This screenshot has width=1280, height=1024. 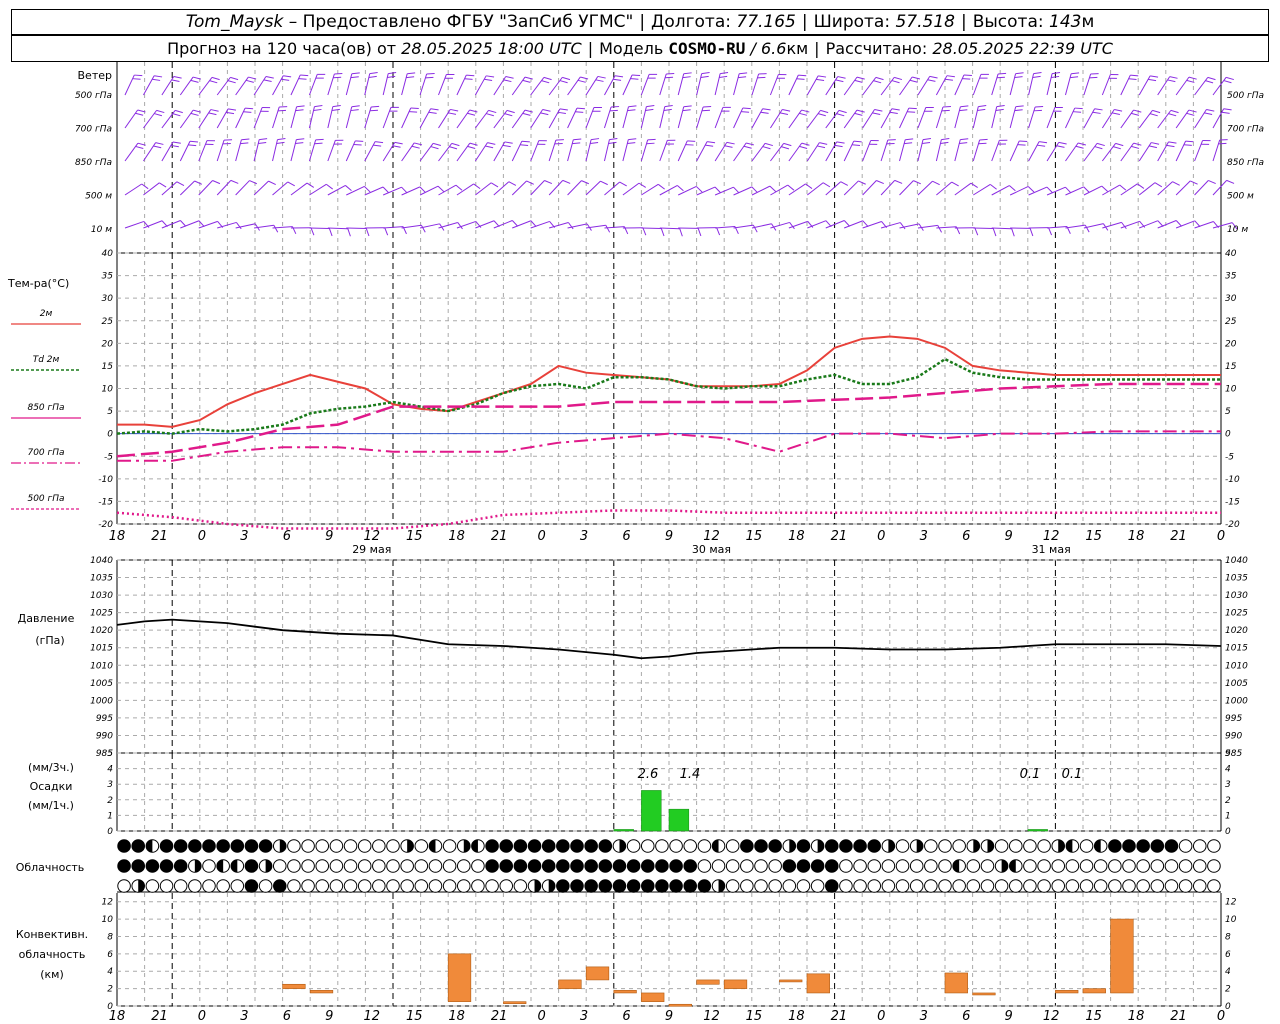 I want to click on conv-title-2: облачность, so click(x=52, y=954).